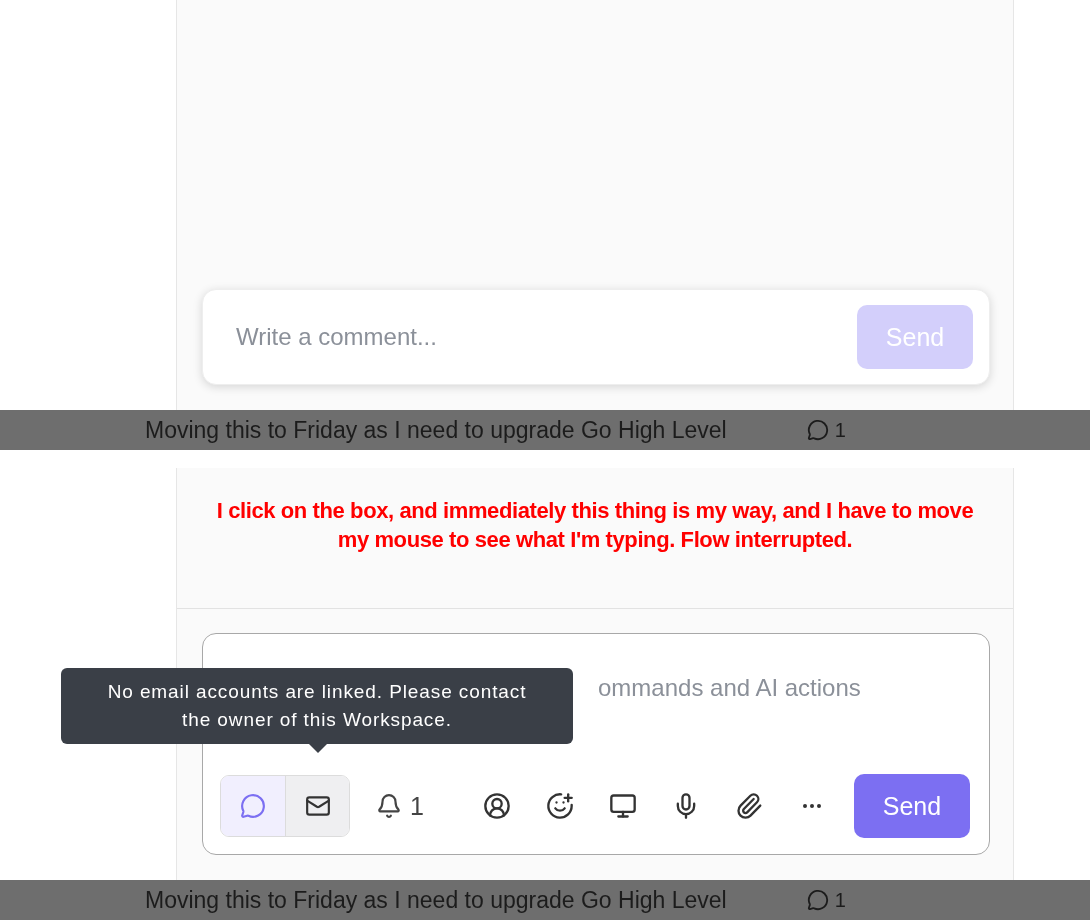  I want to click on mode-button, so click(317, 806).